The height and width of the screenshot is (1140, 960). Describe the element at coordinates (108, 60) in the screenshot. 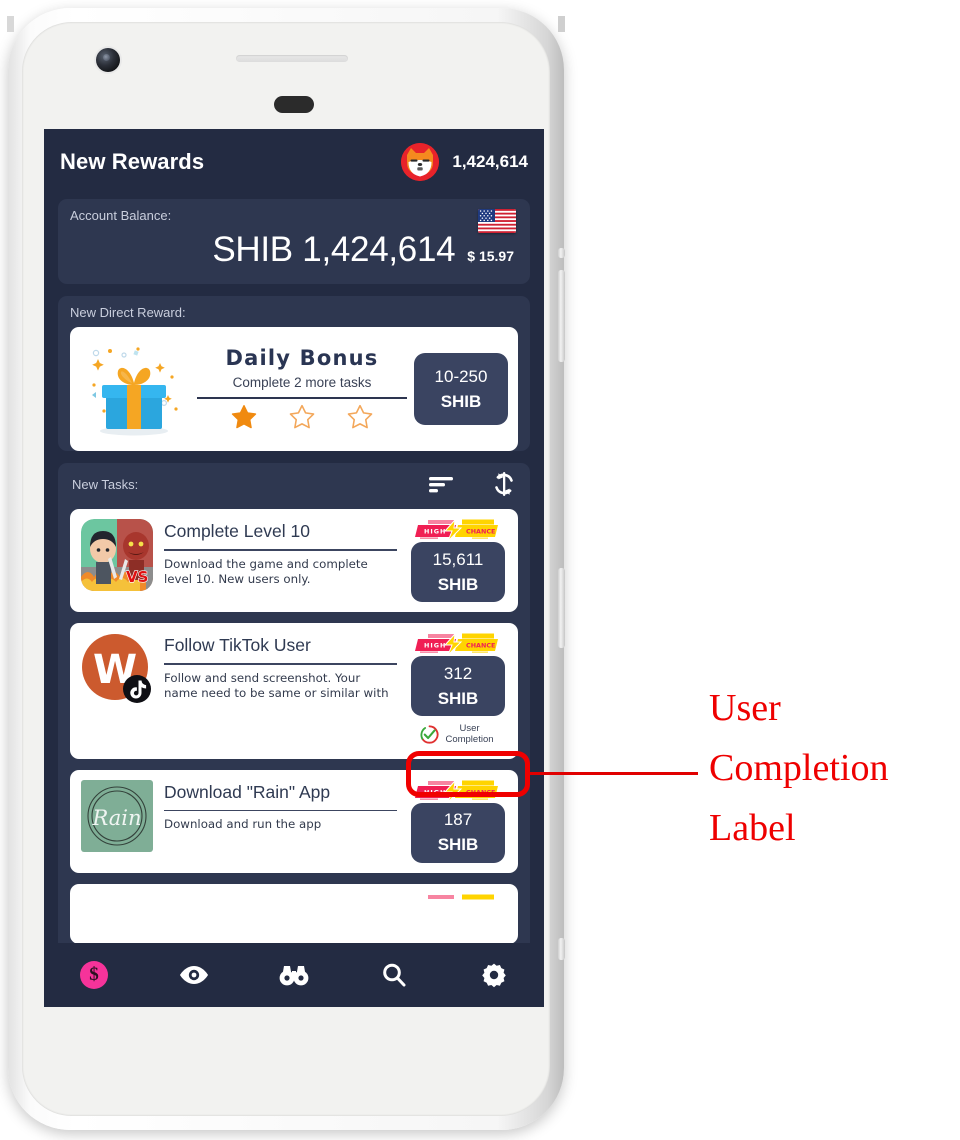

I see `front-camera-icon` at that location.